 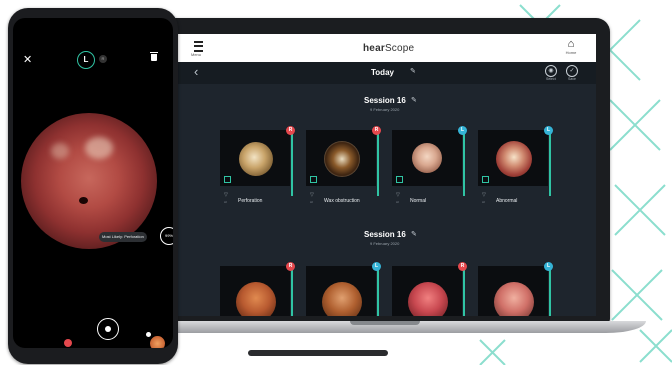 I want to click on exam-card-perforation, so click(x=255, y=158).